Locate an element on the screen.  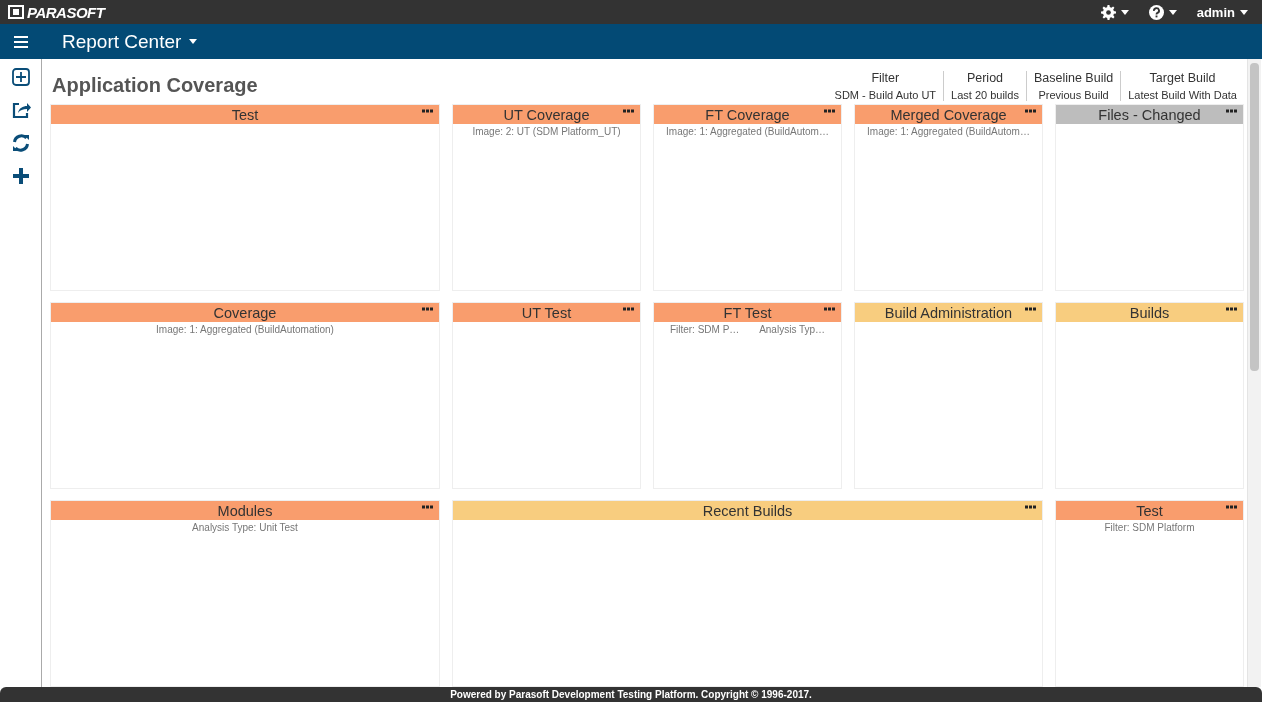
widget-title: Build Administration is located at coordinates (948, 312).